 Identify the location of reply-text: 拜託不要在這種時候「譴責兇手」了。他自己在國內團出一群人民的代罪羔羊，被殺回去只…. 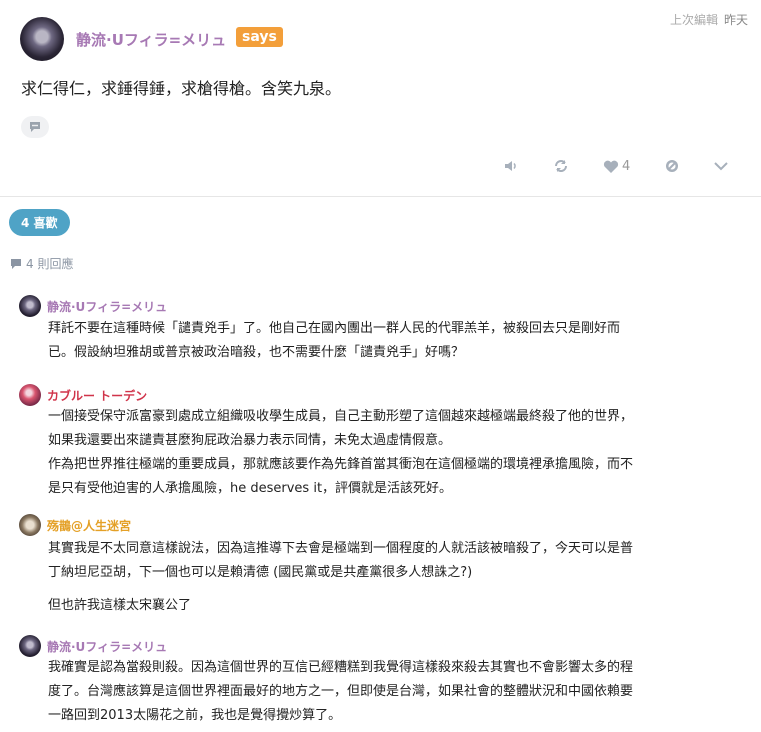
(393, 341).